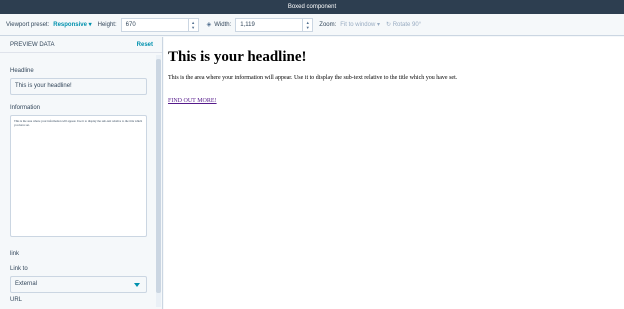  Describe the element at coordinates (78, 284) in the screenshot. I see `link-to-select: External` at that location.